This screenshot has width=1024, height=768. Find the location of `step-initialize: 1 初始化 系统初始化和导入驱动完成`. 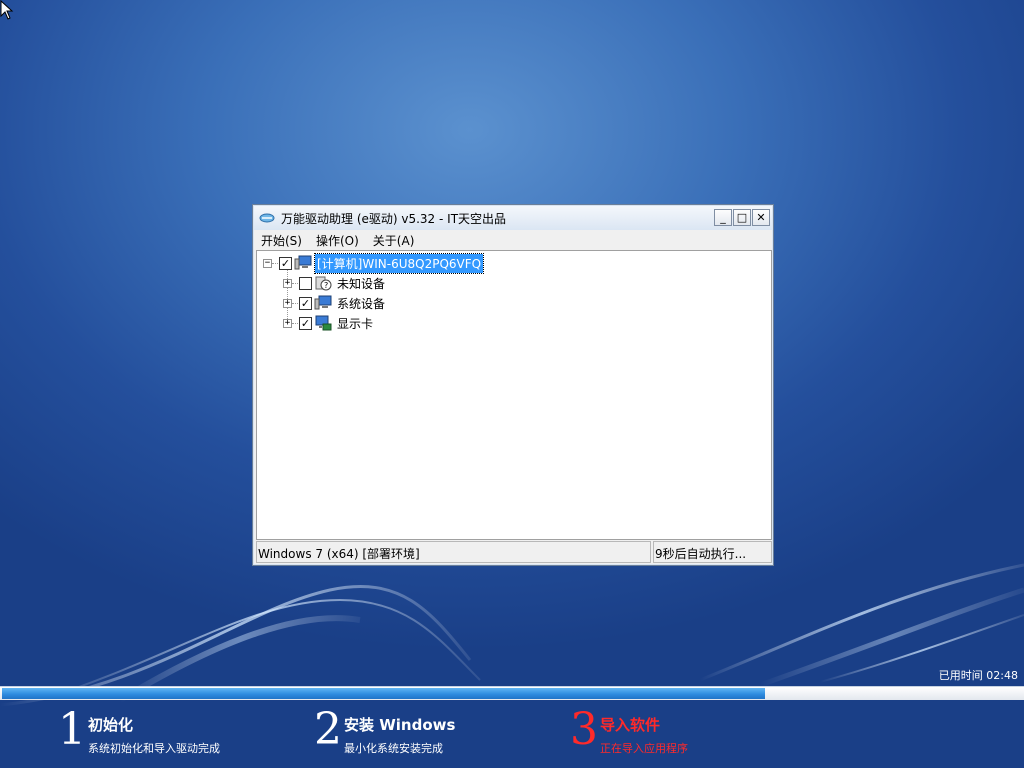

step-initialize: 1 初始化 系统初始化和导入驱动完成 is located at coordinates (139, 731).